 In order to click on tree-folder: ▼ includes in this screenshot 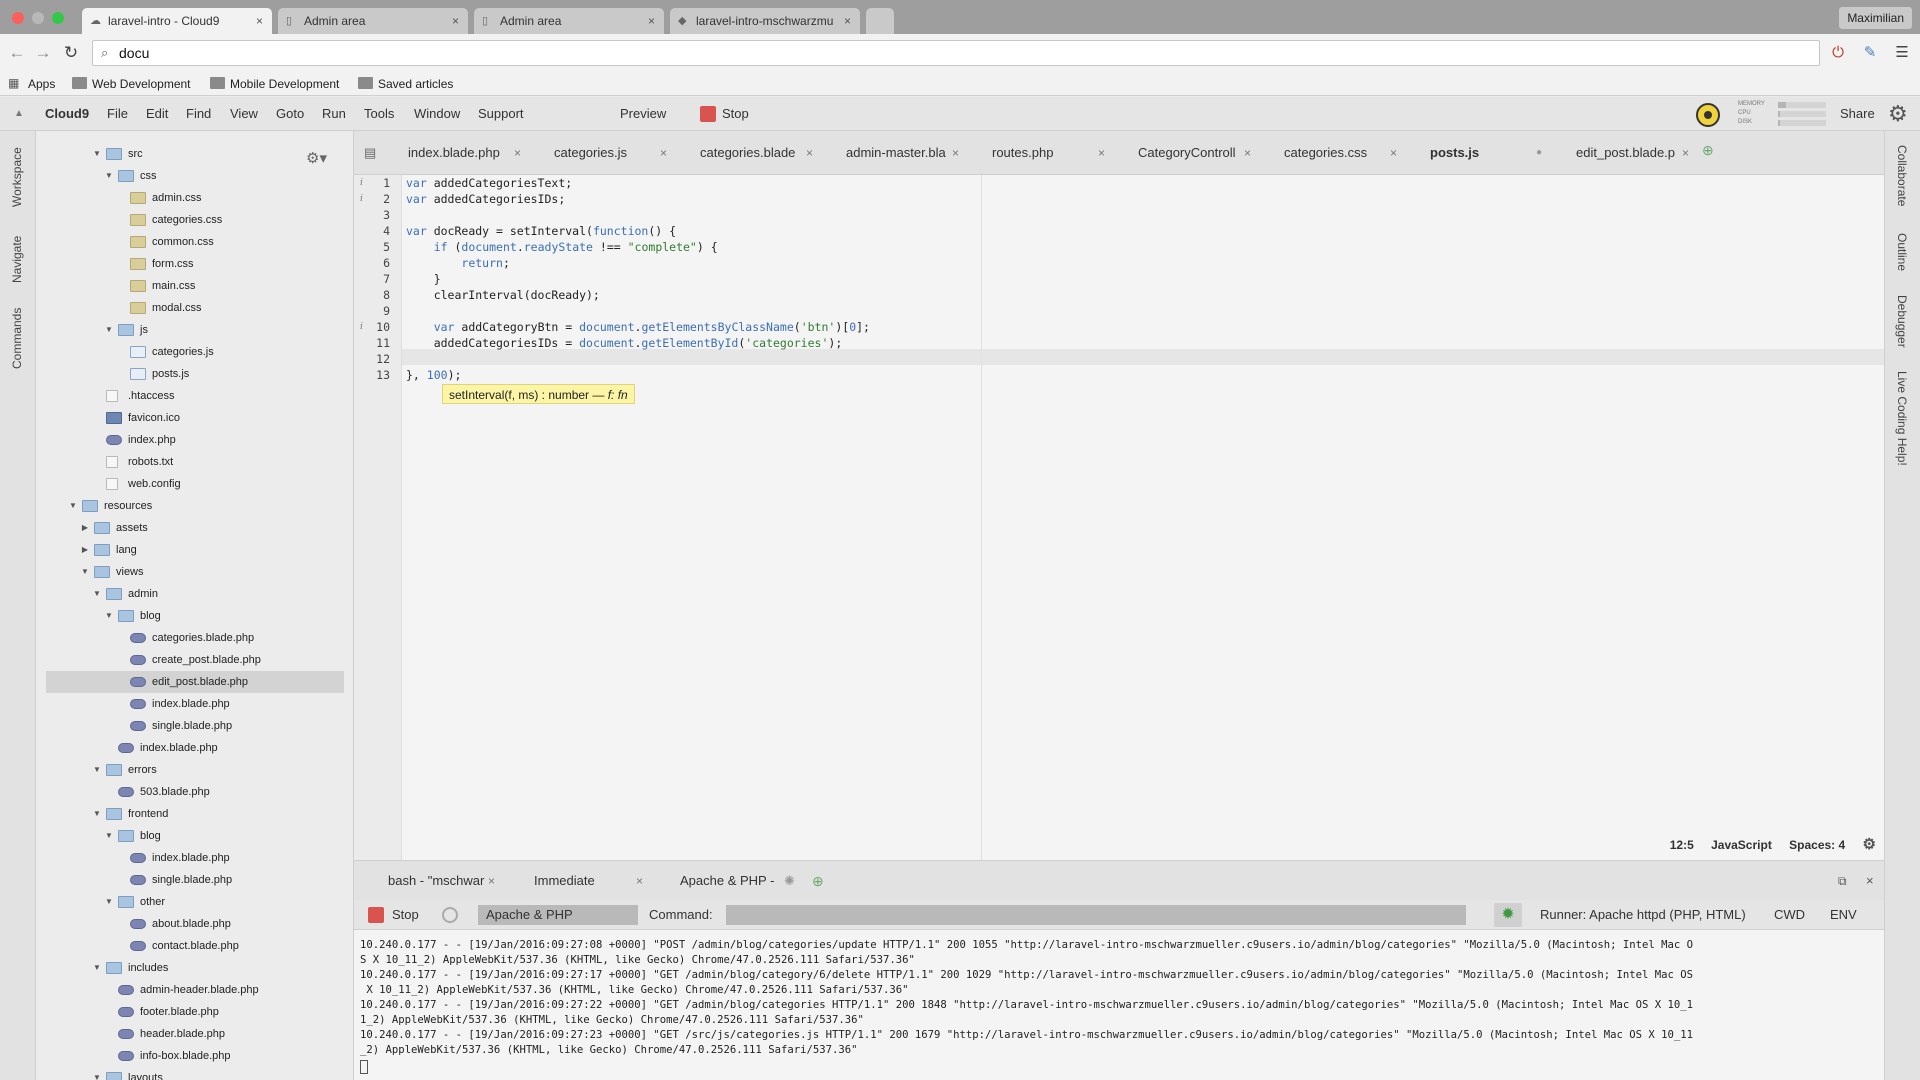, I will do `click(194, 968)`.